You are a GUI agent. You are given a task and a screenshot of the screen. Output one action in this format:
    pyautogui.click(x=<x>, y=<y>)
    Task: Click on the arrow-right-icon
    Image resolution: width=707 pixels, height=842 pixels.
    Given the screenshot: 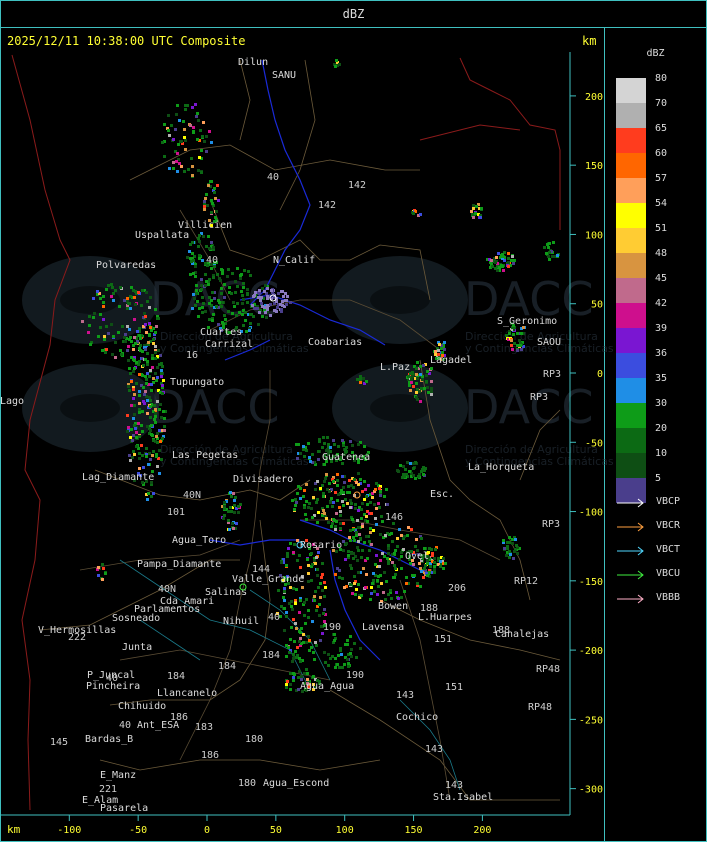 What is the action you would take?
    pyautogui.click(x=630, y=551)
    